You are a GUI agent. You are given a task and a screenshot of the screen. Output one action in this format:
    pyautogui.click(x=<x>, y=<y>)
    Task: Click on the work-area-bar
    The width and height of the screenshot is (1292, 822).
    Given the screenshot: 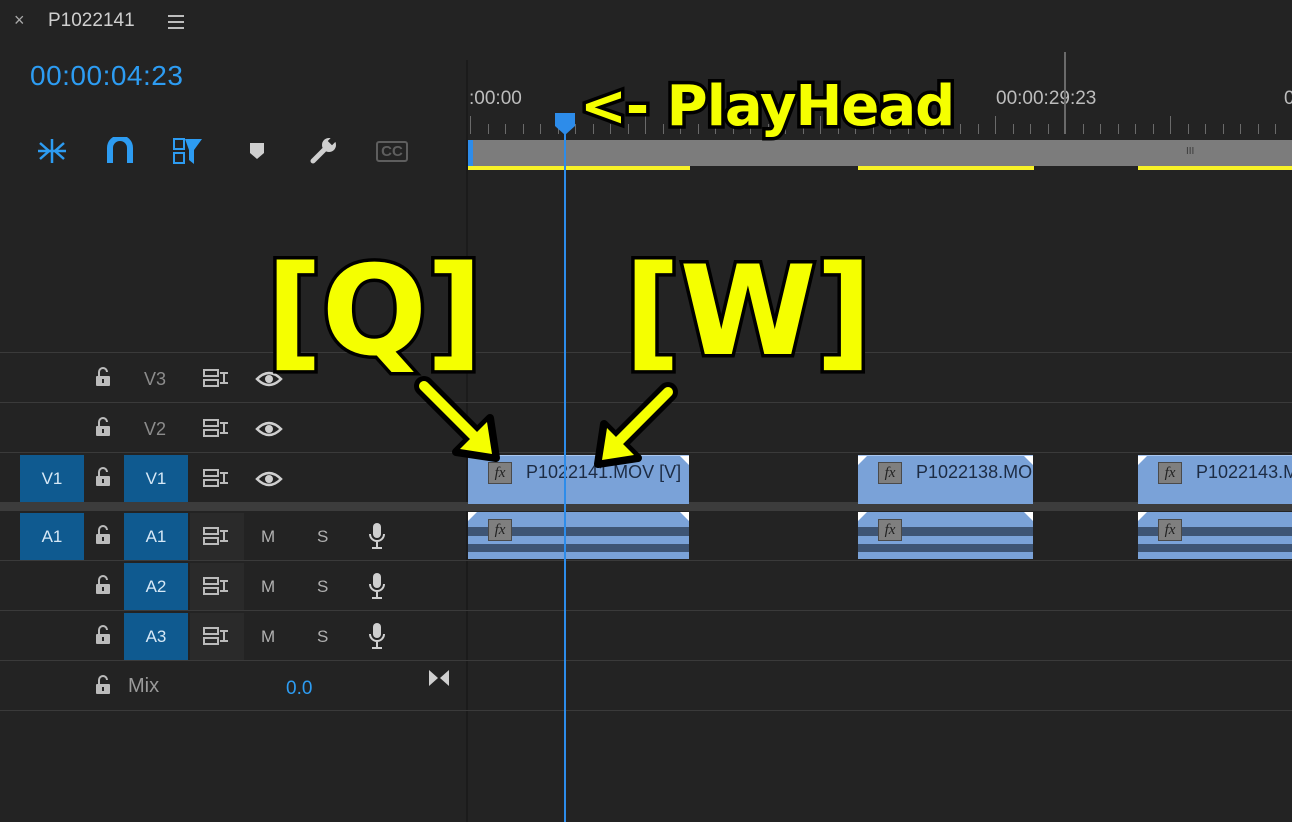 What is the action you would take?
    pyautogui.click(x=880, y=153)
    